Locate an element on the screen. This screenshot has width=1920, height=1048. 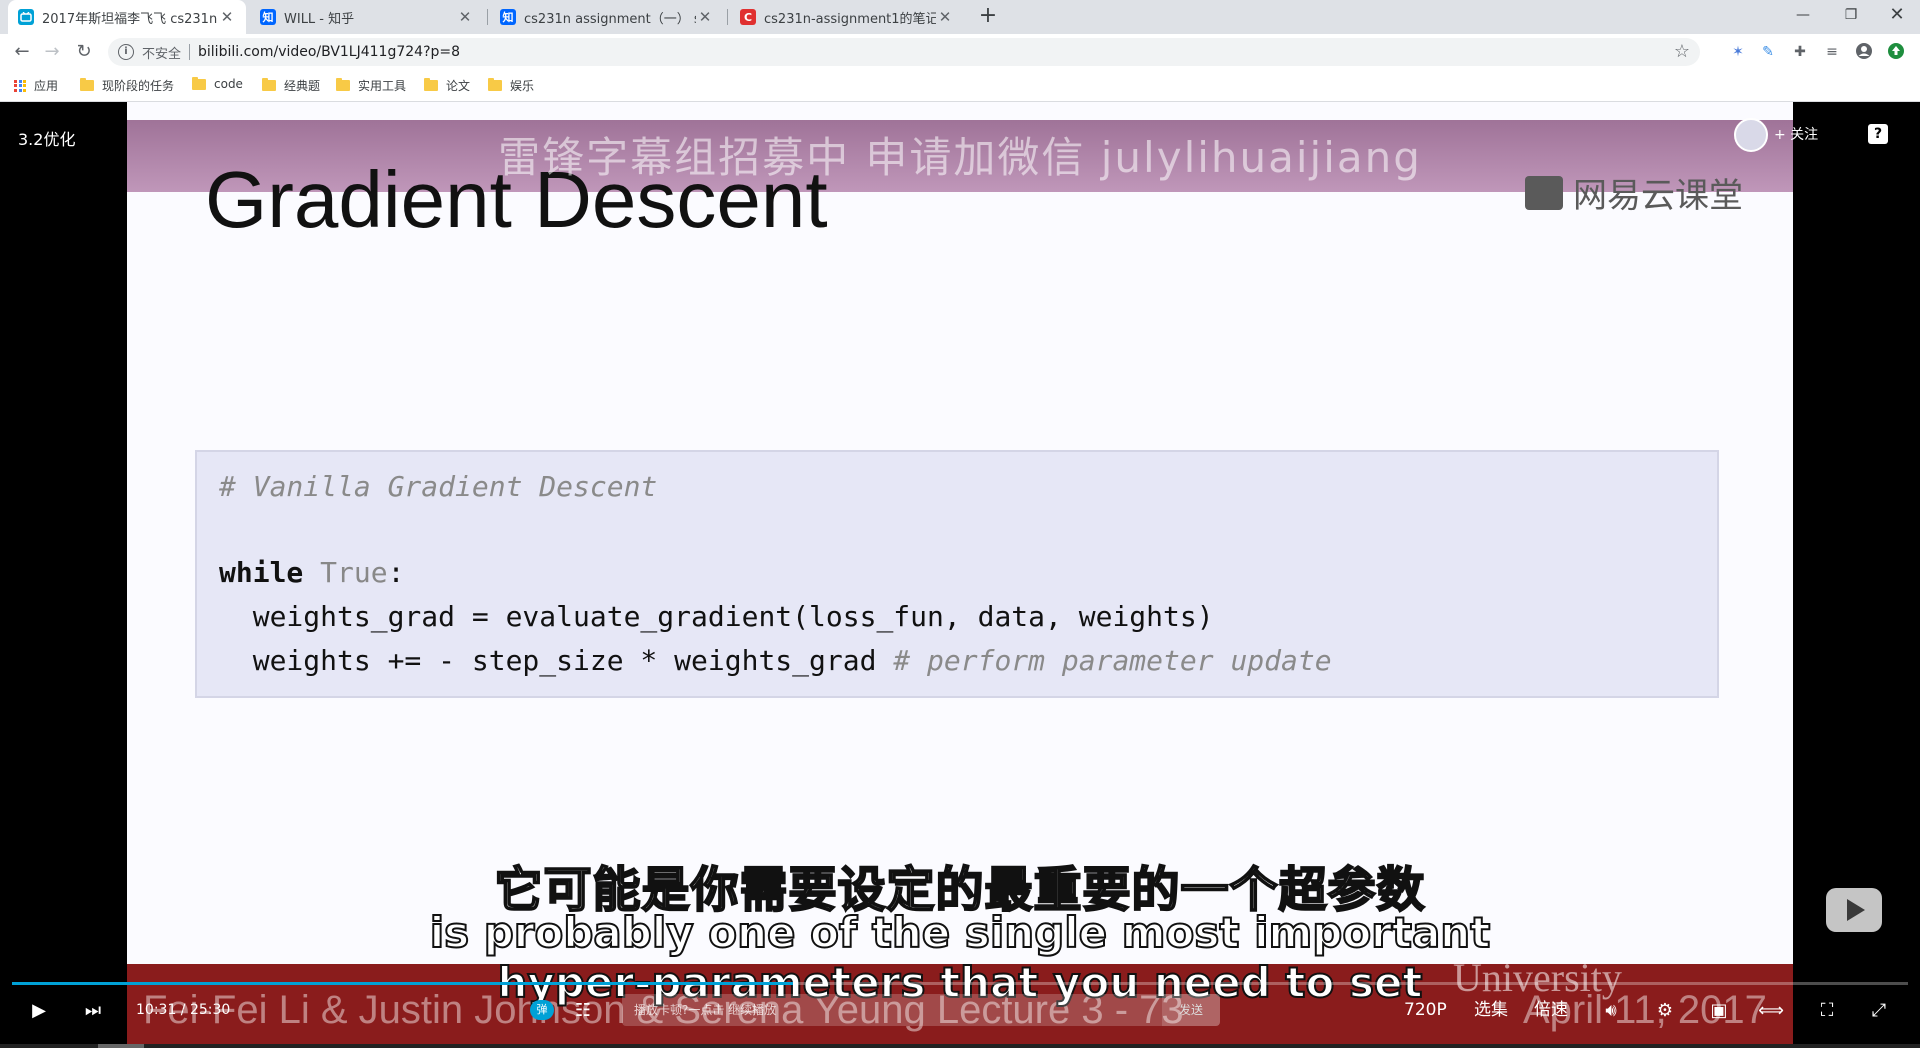
fullscreen-icon: ⤢ is located at coordinates (1879, 1011).